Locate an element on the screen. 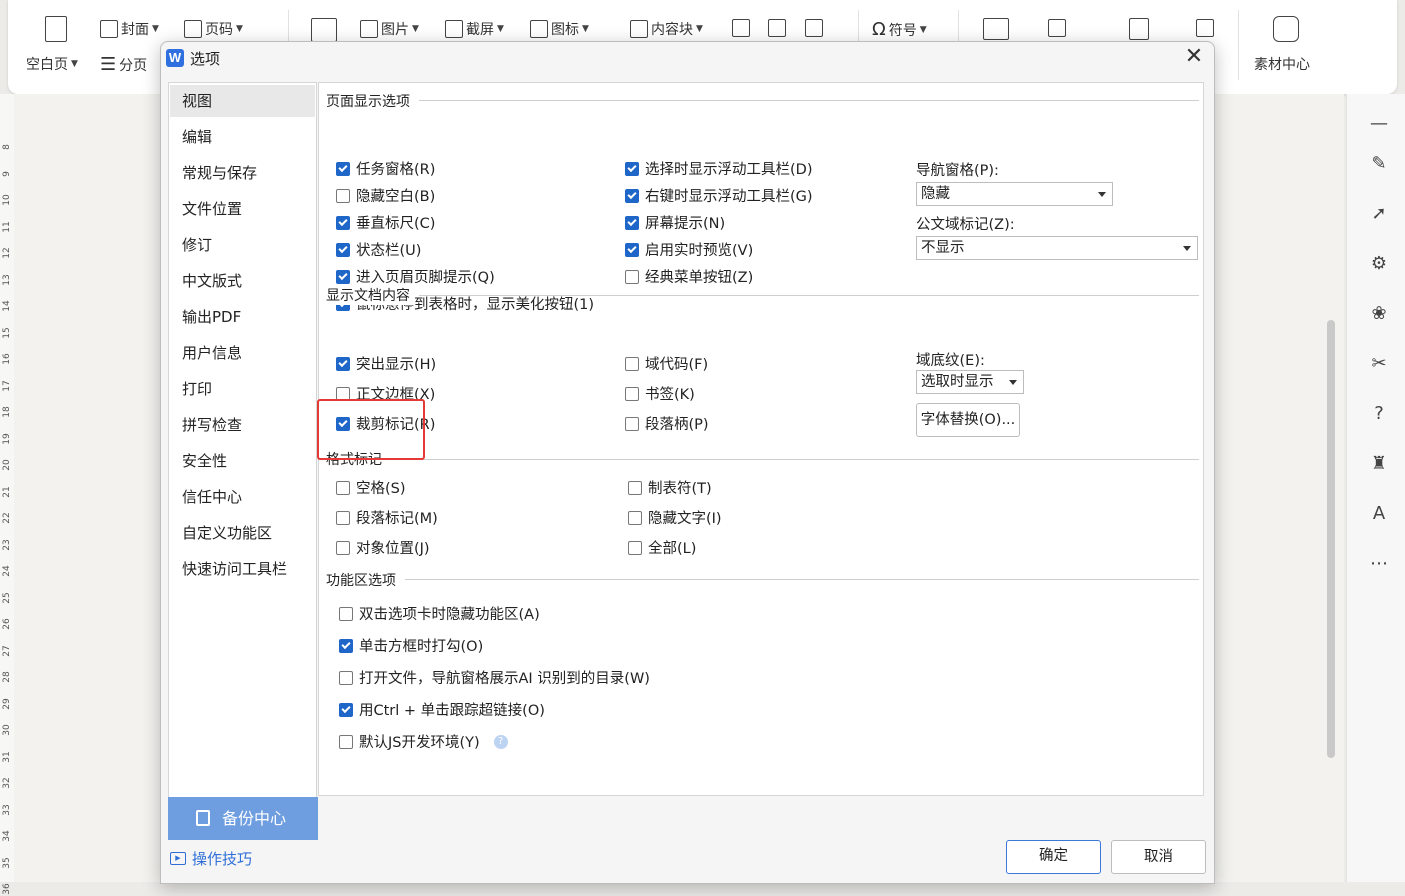 The height and width of the screenshot is (896, 1405). chart-icon is located at coordinates (741, 28).